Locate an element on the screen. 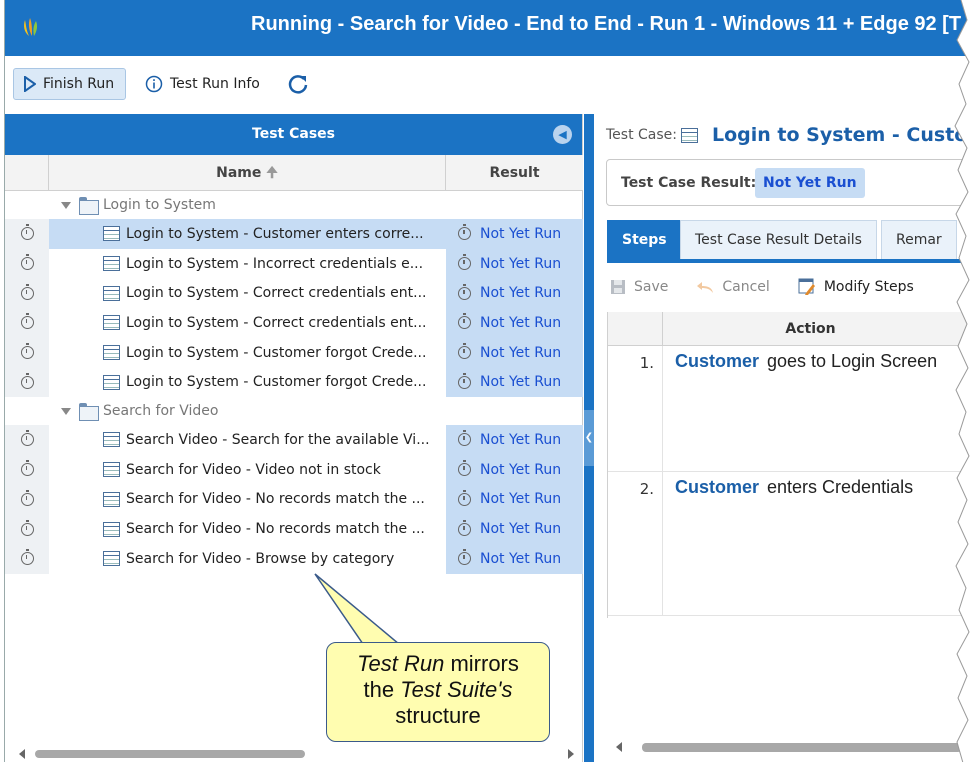 Image resolution: width=975 pixels, height=770 pixels. group-name-cell: Search for Video is located at coordinates (247, 411).